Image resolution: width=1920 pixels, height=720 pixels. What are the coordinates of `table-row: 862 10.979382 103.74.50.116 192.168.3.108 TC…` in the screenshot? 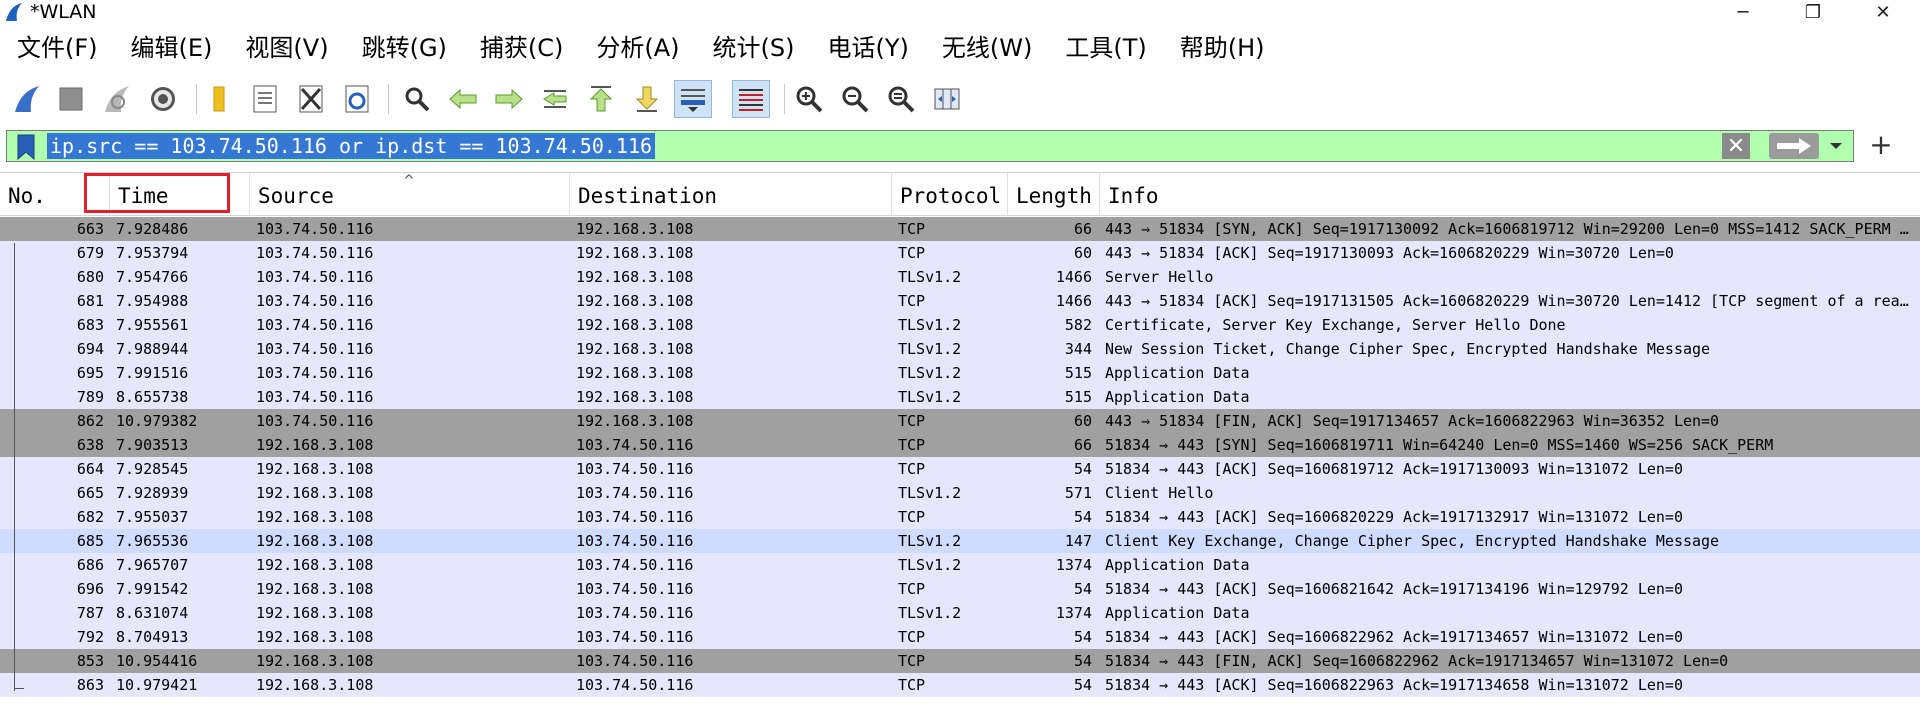 It's located at (960, 421).